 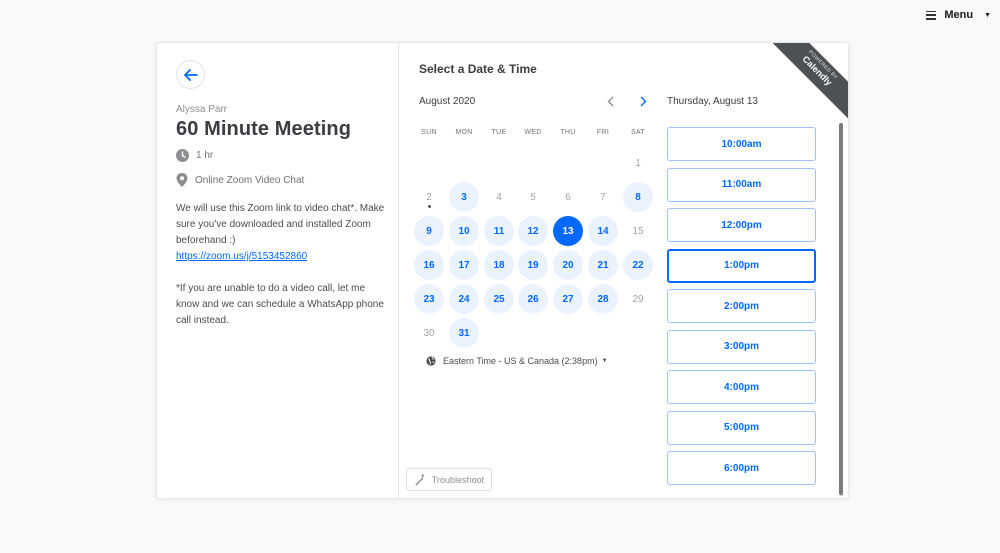 I want to click on calendar-day-25: 25, so click(x=499, y=299).